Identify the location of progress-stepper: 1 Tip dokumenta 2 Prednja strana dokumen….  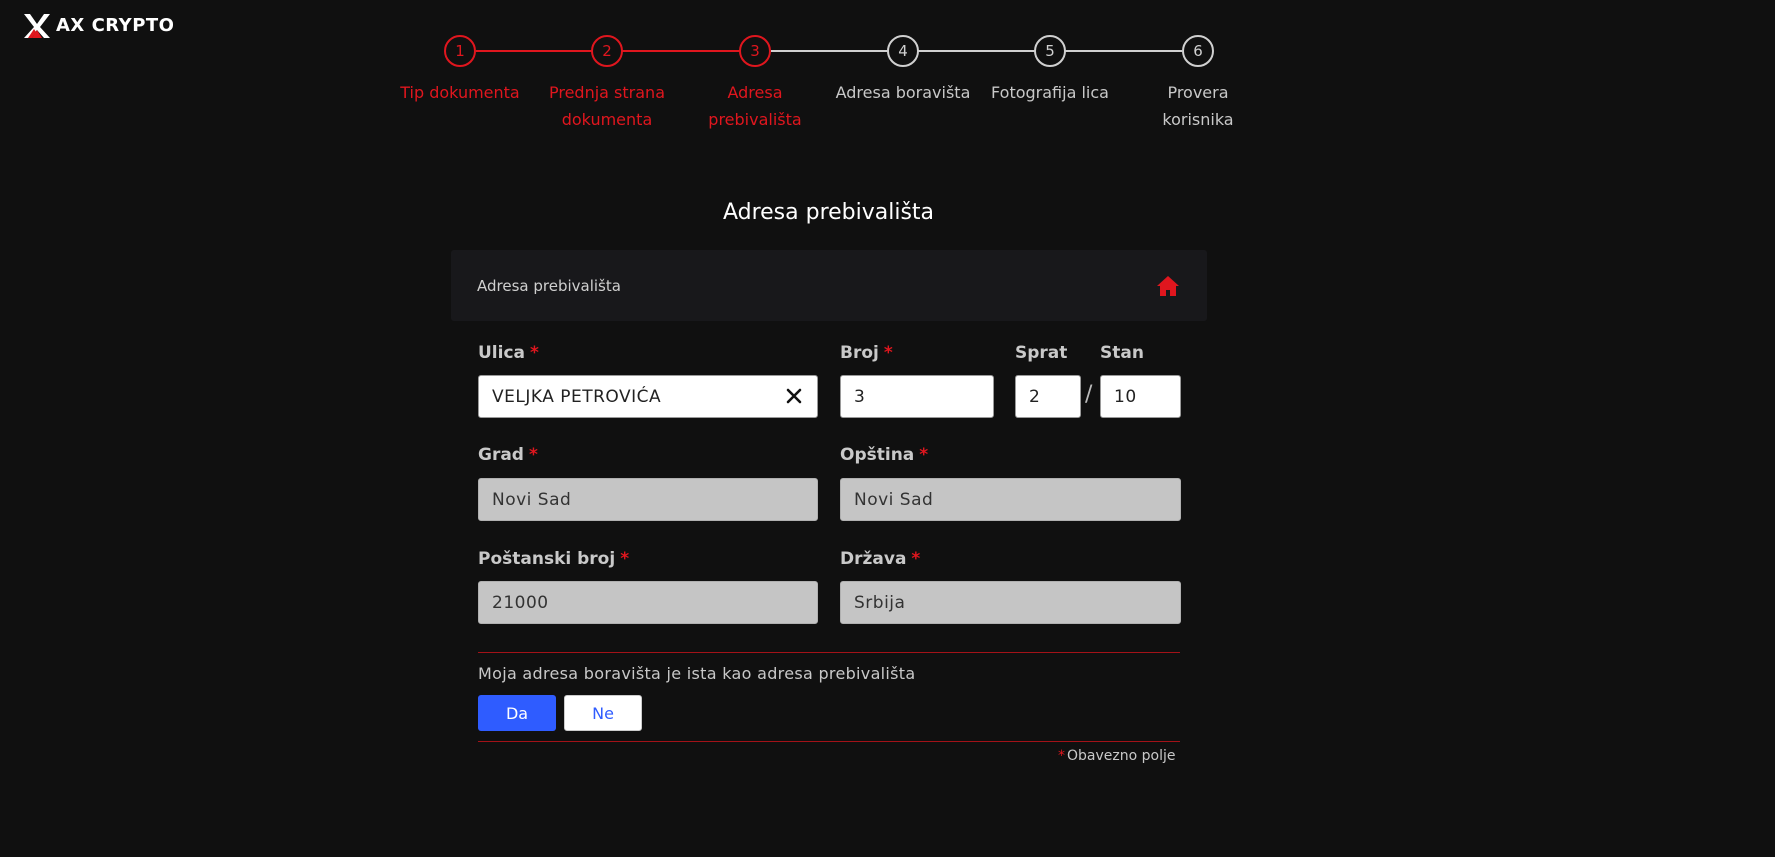
(784, 70).